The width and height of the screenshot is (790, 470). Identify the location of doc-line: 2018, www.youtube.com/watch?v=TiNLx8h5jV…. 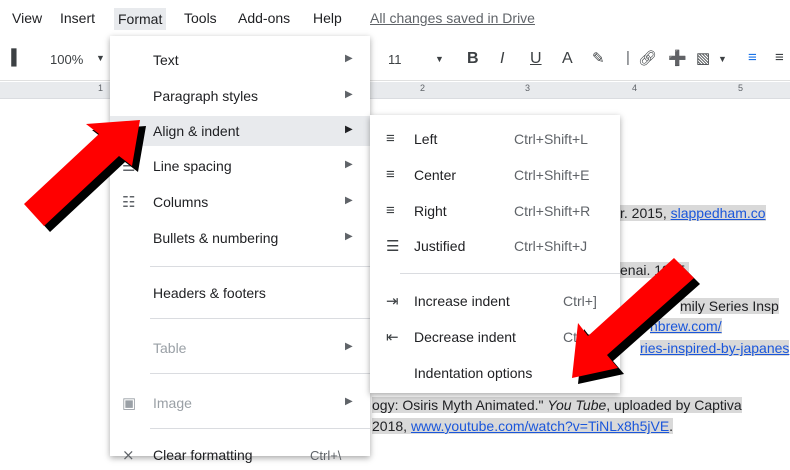
(523, 426).